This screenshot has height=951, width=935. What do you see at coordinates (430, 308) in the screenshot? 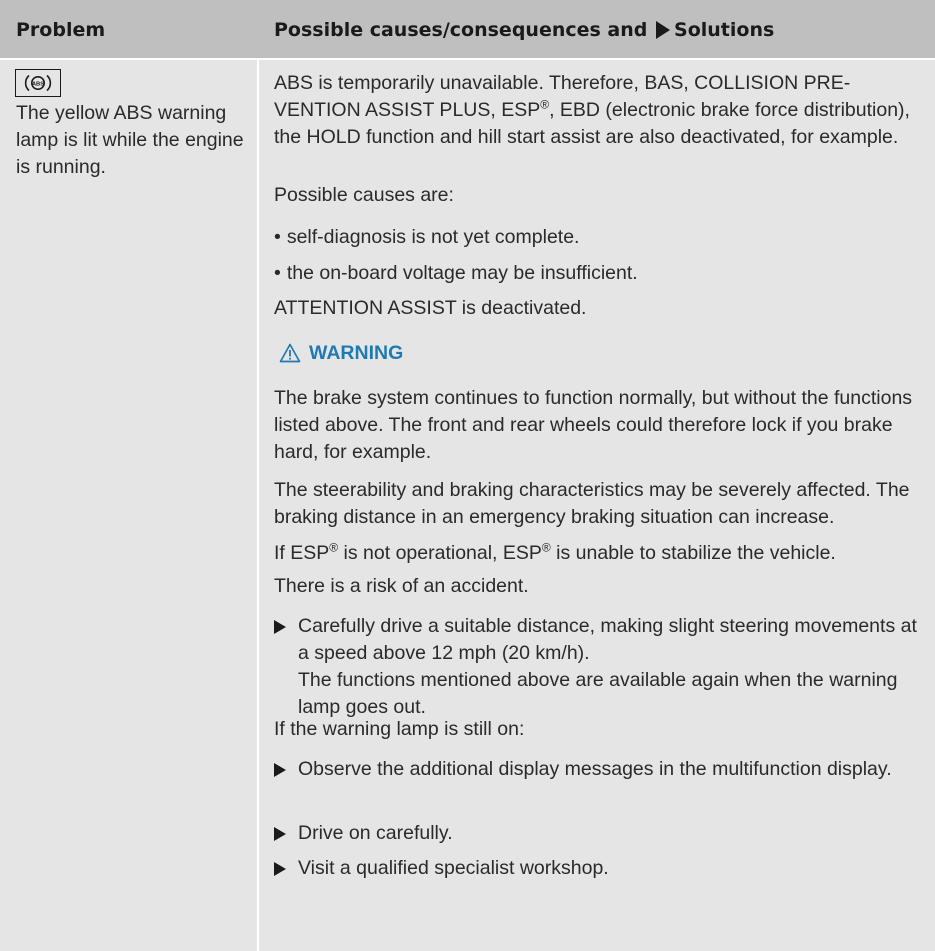
I see `attention-assist-note: ATTENTION ASSIST is deactivated.` at bounding box center [430, 308].